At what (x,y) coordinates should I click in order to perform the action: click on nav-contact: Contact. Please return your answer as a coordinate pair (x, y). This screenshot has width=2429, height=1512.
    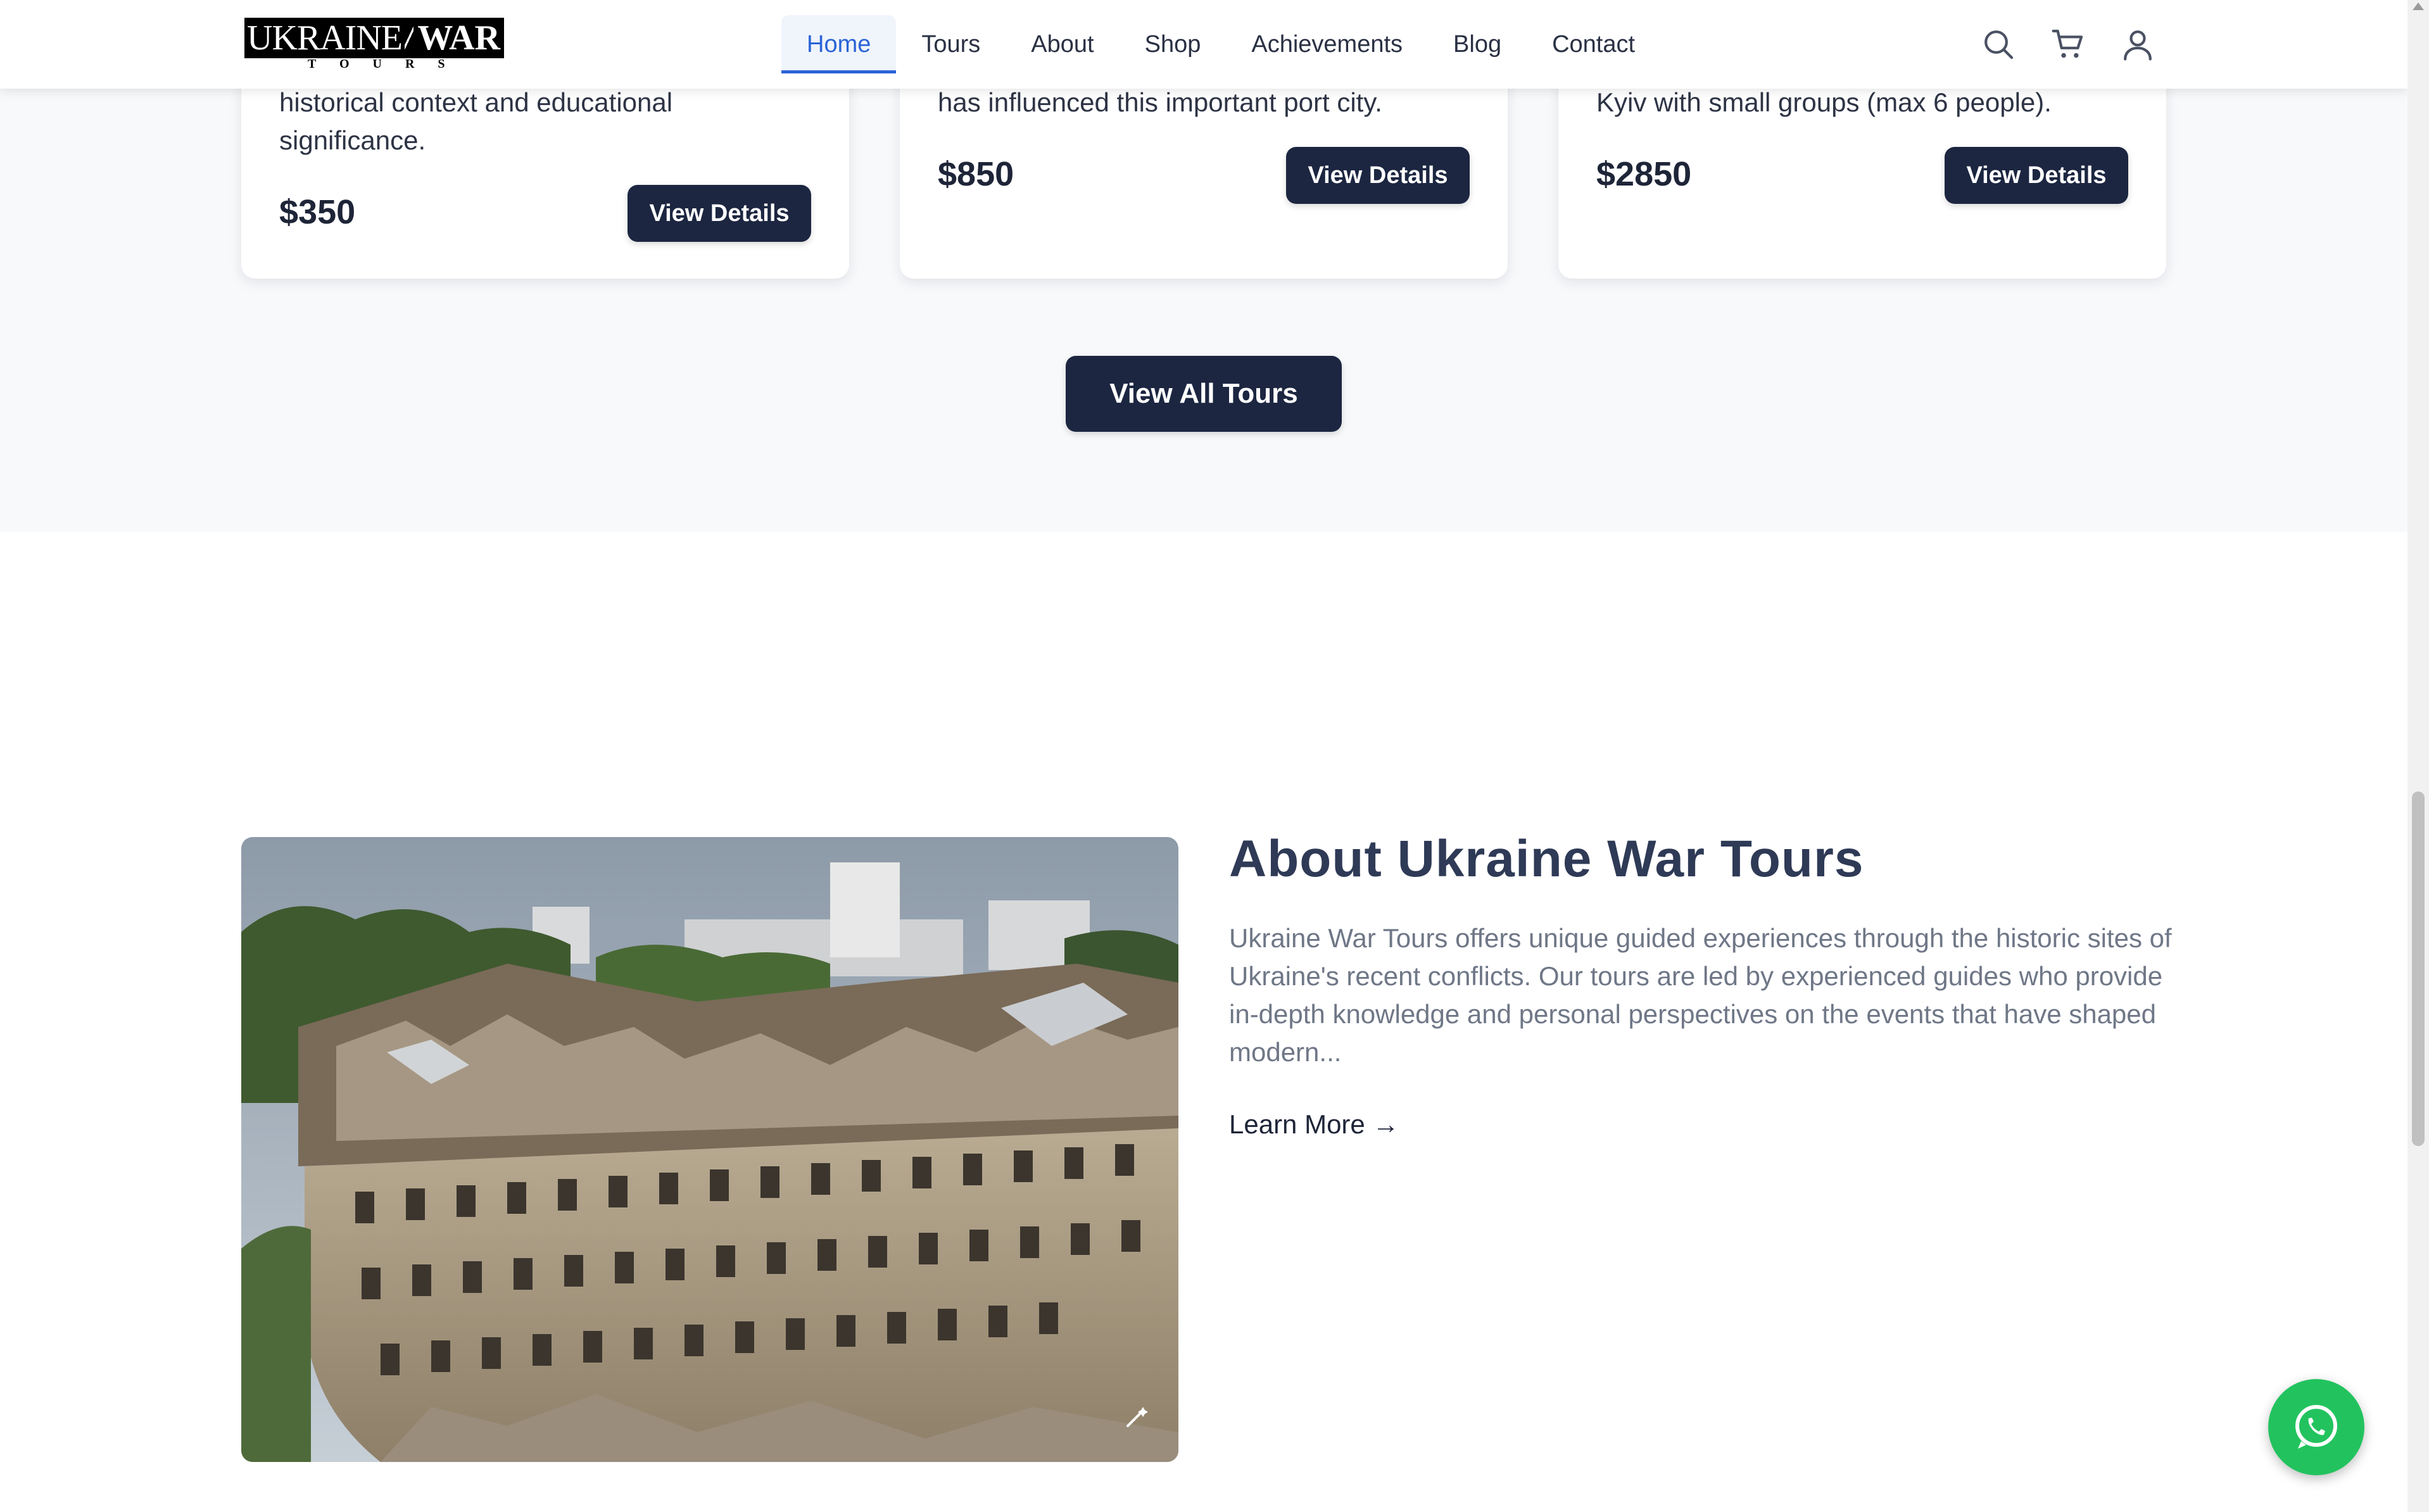
    Looking at the image, I should click on (1593, 44).